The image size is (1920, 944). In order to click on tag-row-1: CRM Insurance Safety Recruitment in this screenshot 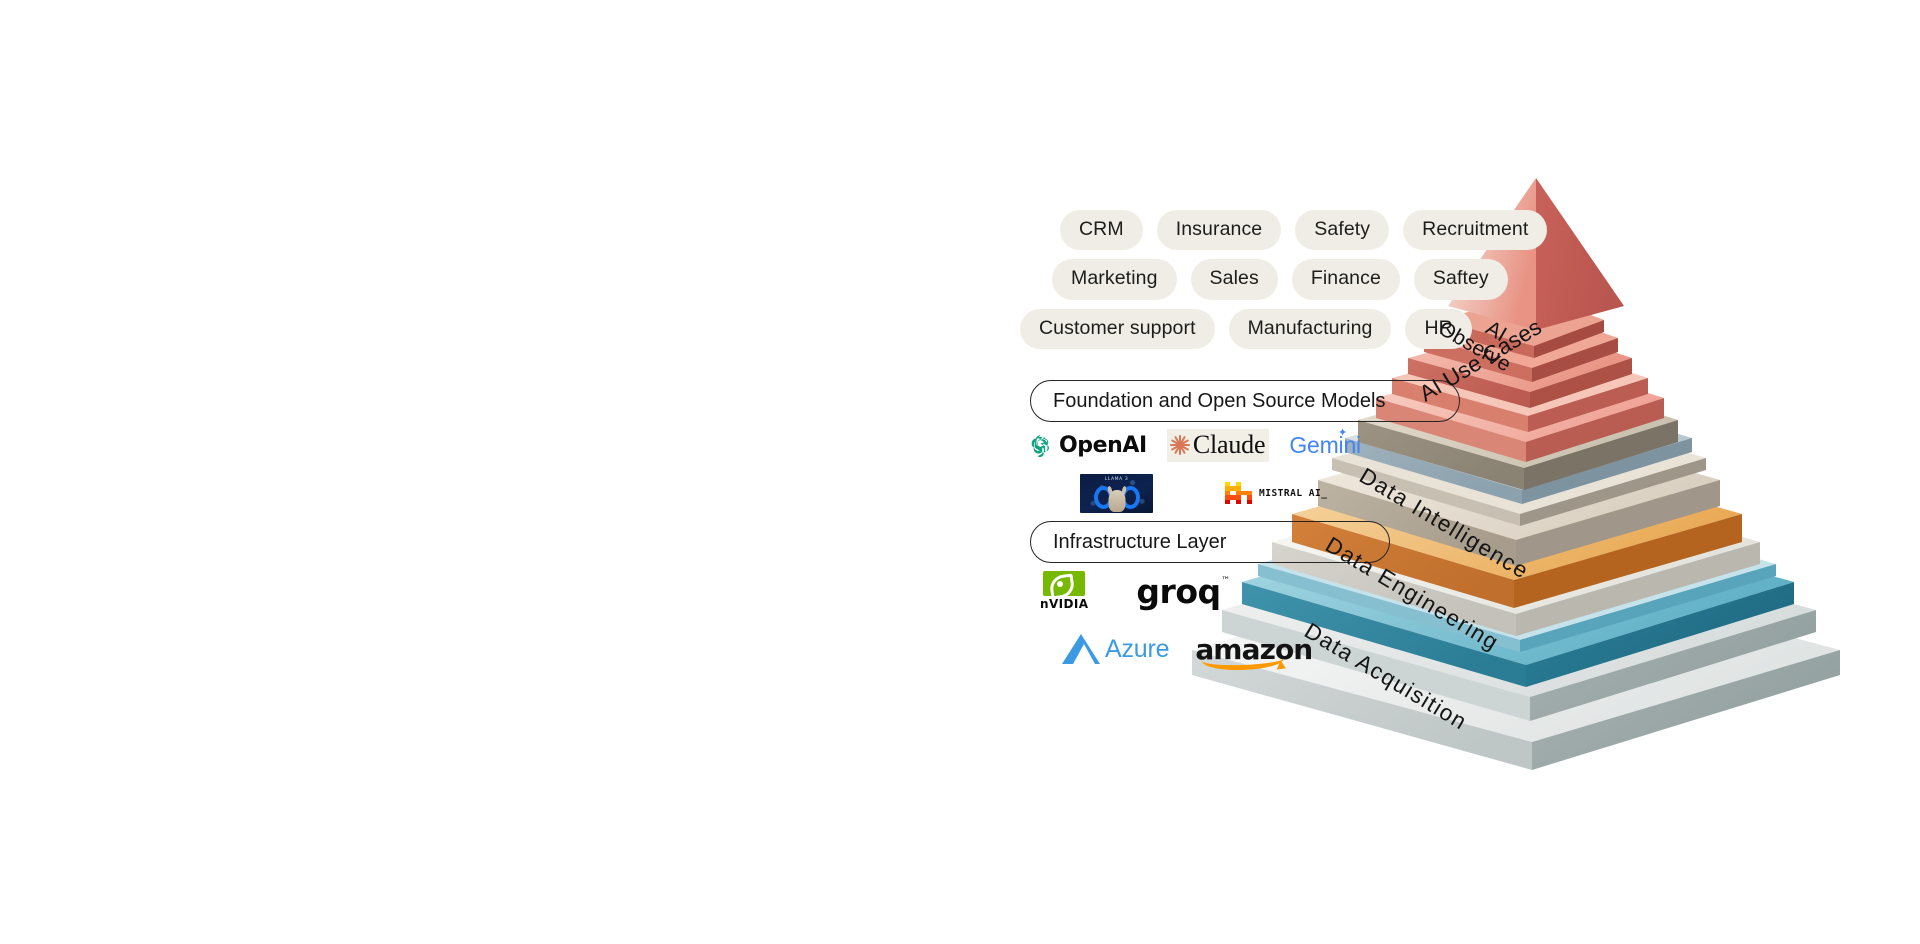, I will do `click(1320, 230)`.